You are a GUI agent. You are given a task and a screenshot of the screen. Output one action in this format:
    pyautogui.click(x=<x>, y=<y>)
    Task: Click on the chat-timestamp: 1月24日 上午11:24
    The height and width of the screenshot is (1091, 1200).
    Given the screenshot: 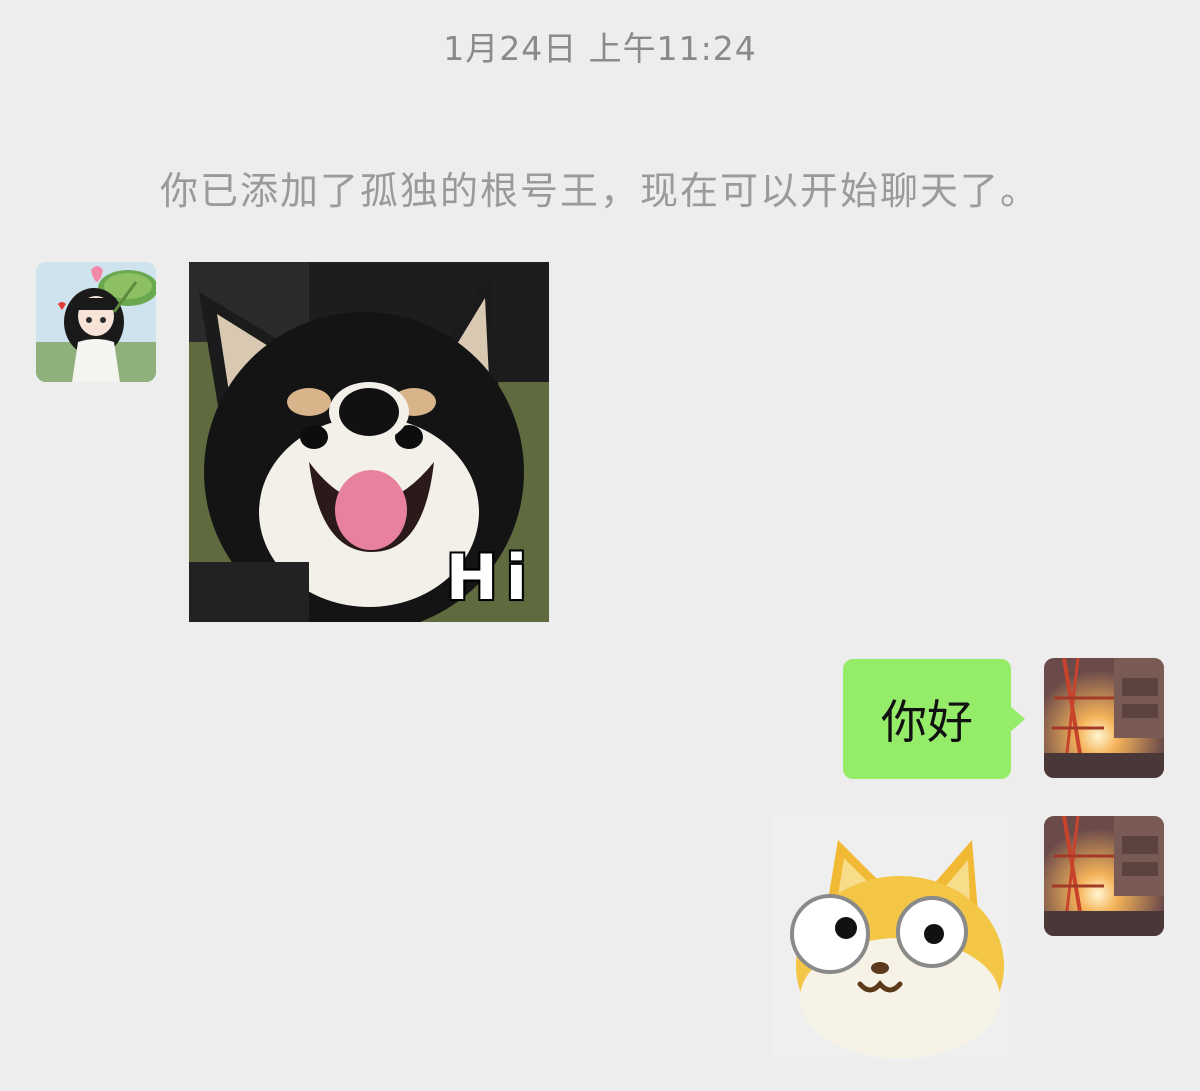 What is the action you would take?
    pyautogui.click(x=600, y=48)
    